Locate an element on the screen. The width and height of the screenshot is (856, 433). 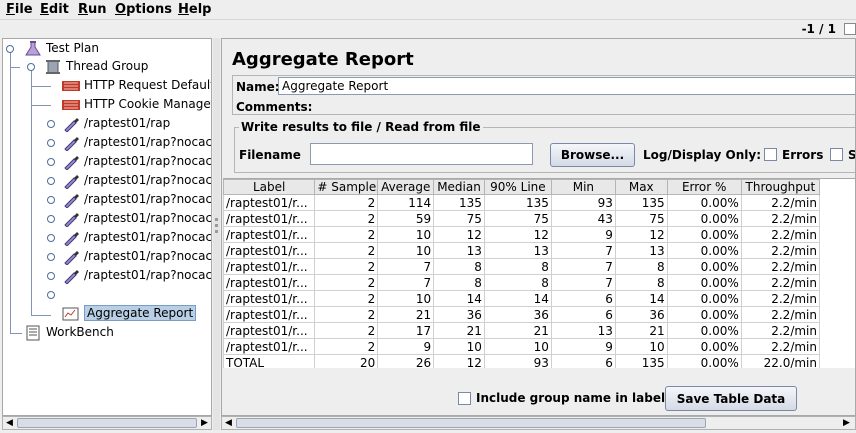
table-cell: 36 is located at coordinates (459, 314).